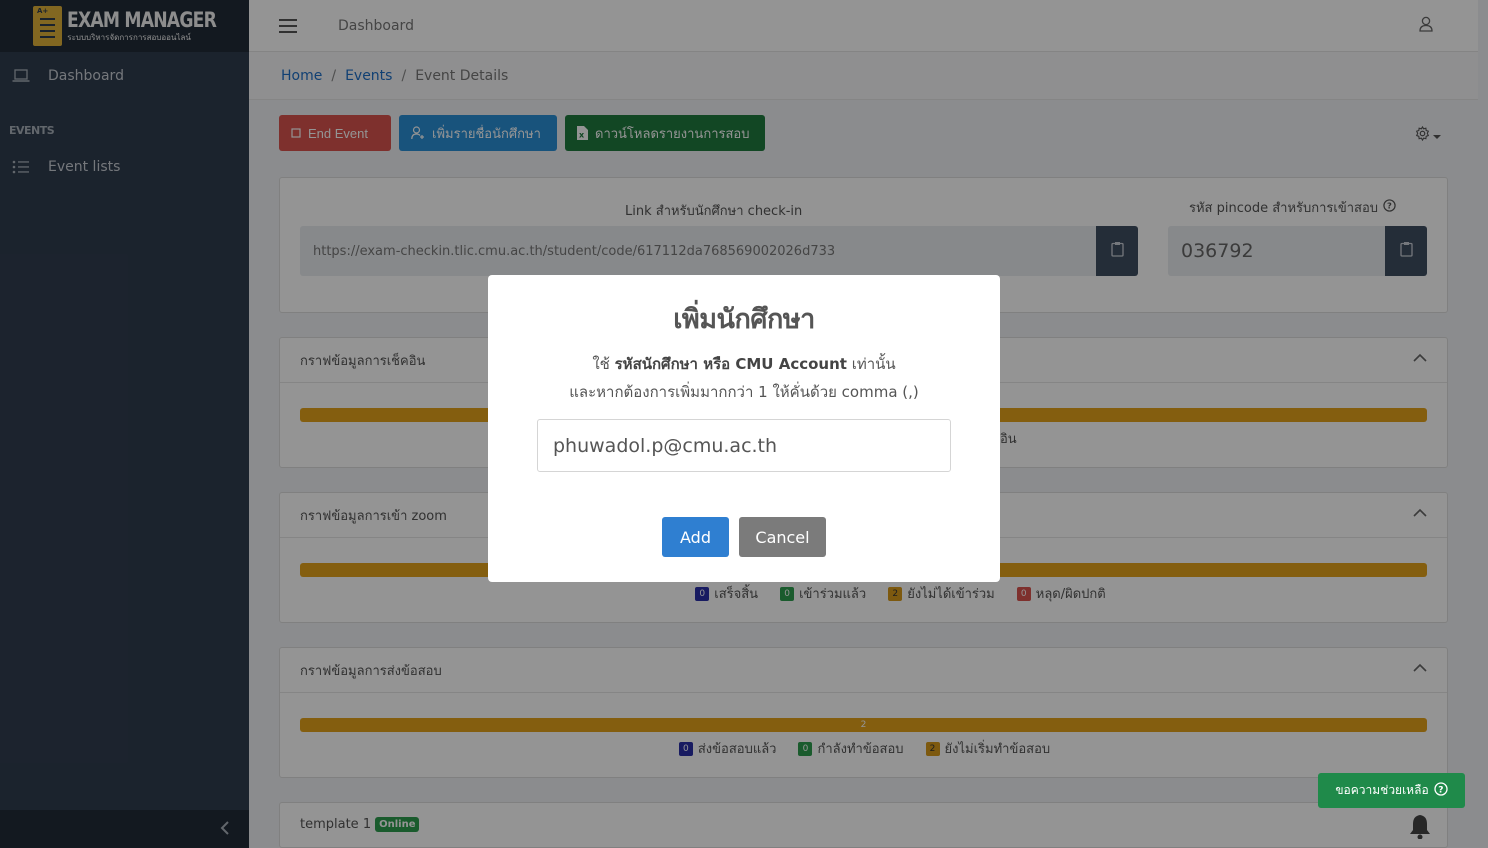 This screenshot has width=1488, height=848. Describe the element at coordinates (1382, 790) in the screenshot. I see `help-label: ขอความช่วยเหลือ` at that location.